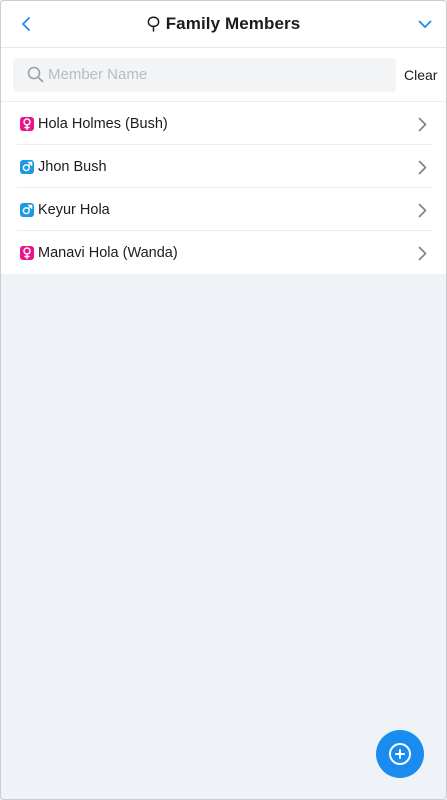 The height and width of the screenshot is (800, 447). I want to click on header-bar: Family Members, so click(223, 24).